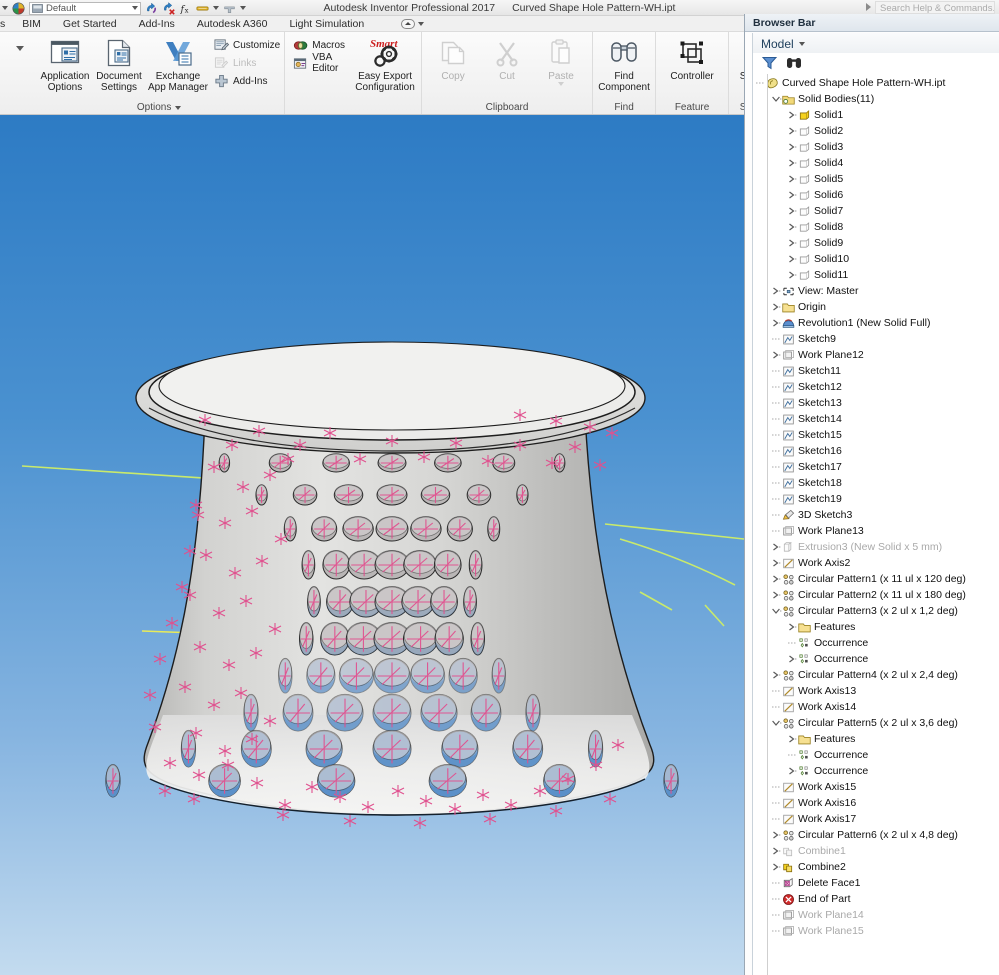 The width and height of the screenshot is (999, 975). I want to click on tree-node: Extrusion3 (New Solid x 5 mm), so click(876, 547).